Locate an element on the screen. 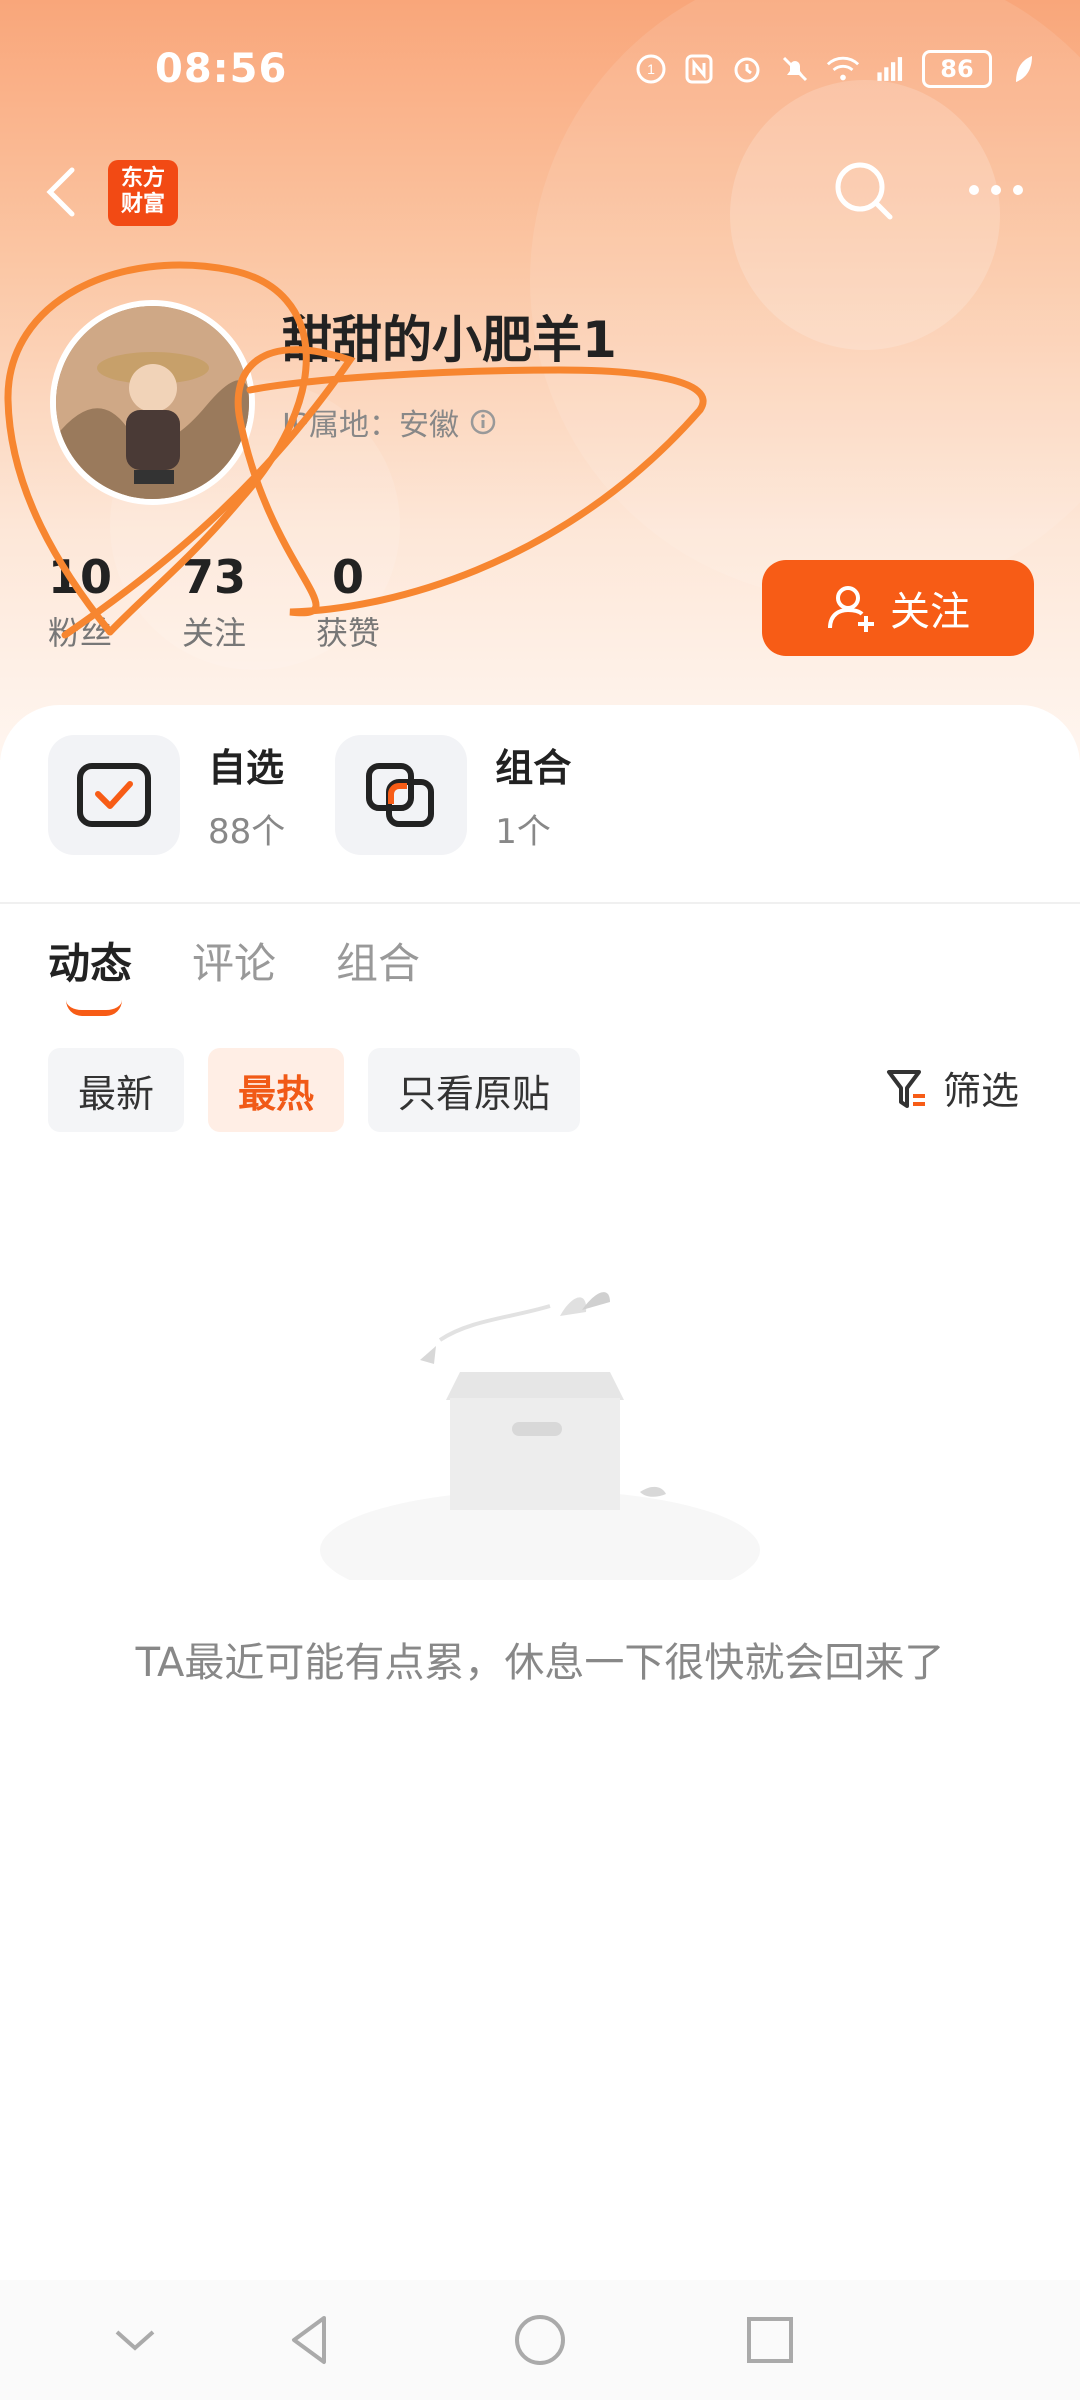  add-user-icon is located at coordinates (851, 609).